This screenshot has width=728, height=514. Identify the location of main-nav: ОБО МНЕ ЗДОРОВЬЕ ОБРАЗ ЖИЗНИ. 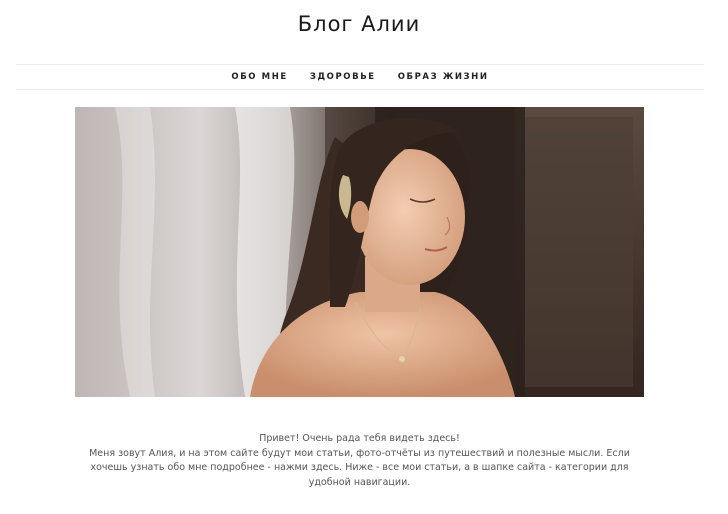
(360, 77).